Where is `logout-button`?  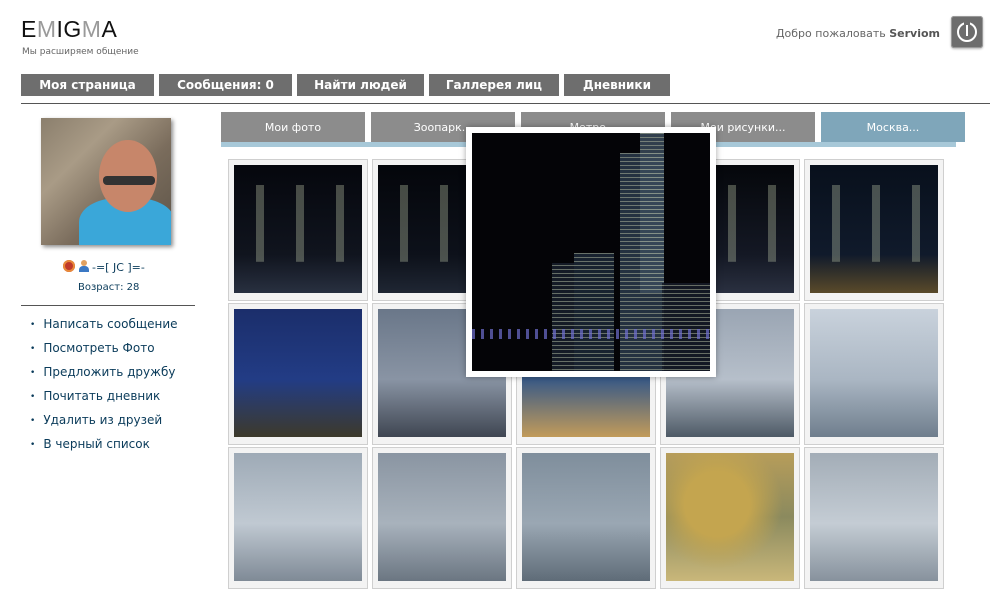
logout-button is located at coordinates (967, 32).